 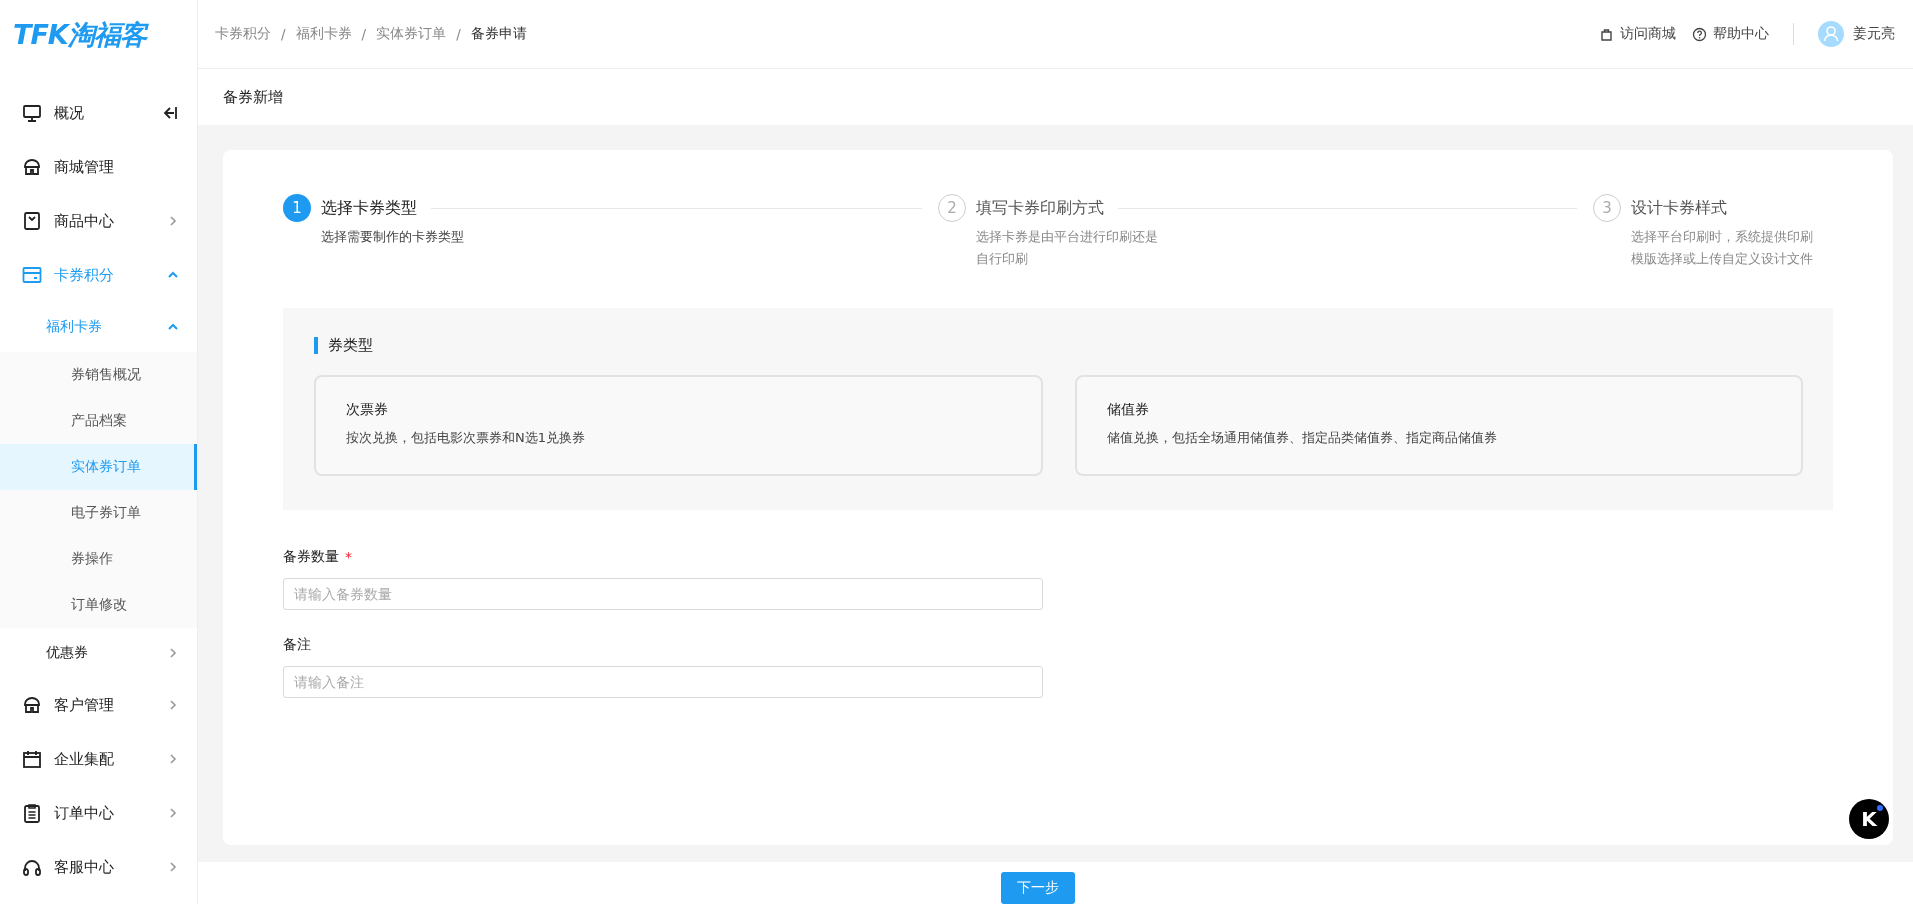 I want to click on breadcrumb-item: 备券申请, so click(x=498, y=34).